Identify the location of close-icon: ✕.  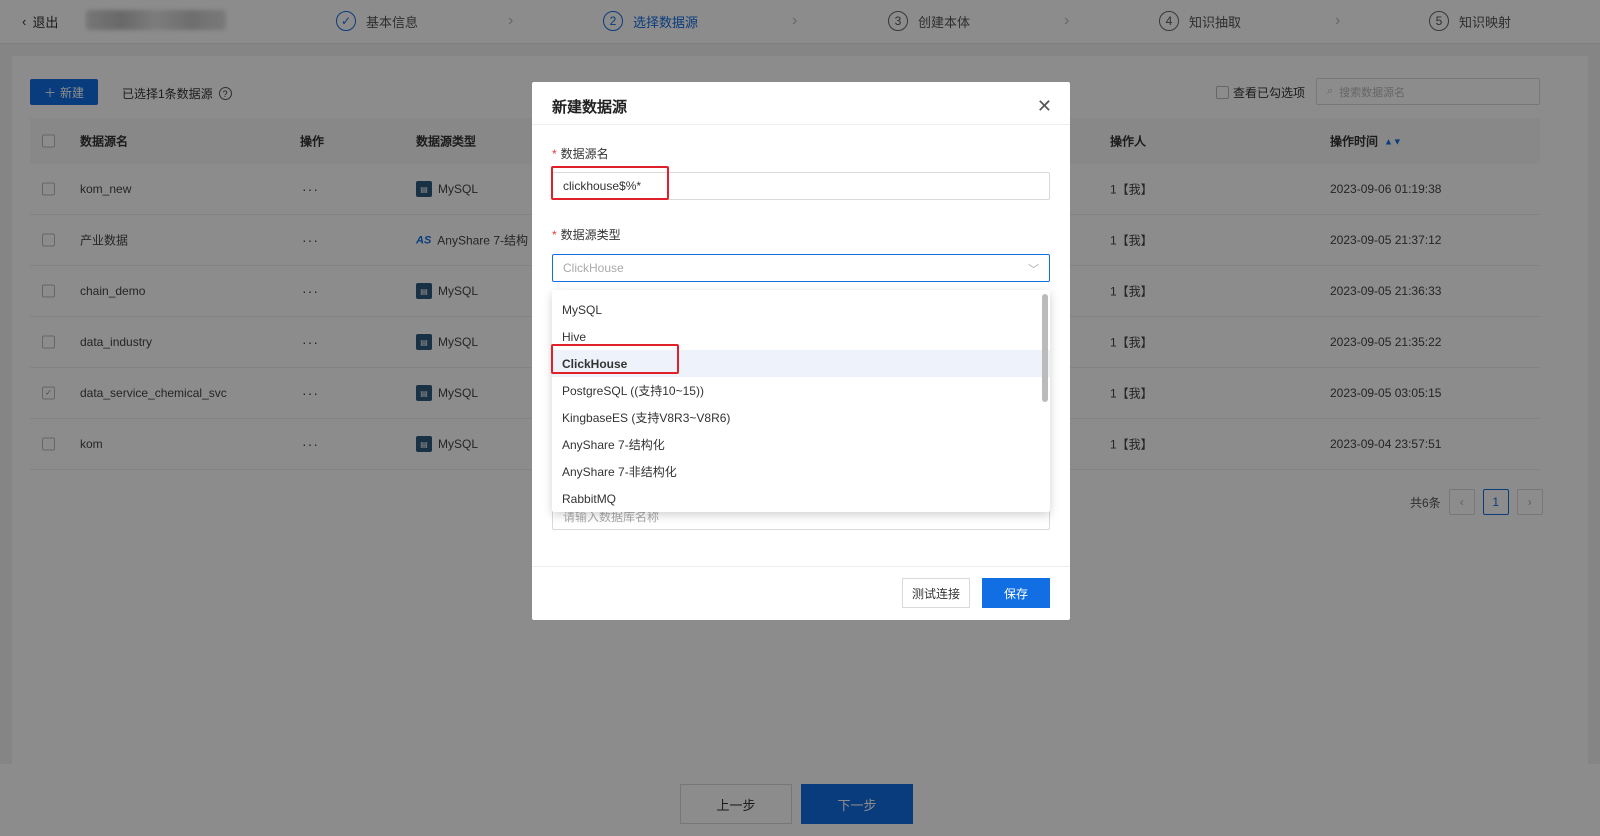
(1044, 106).